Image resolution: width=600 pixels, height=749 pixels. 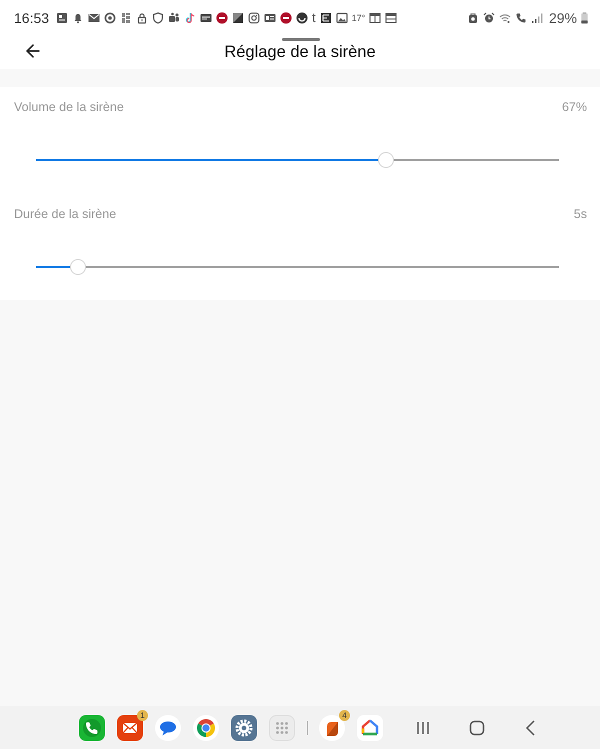 I want to click on setting-value: 5s, so click(x=580, y=214).